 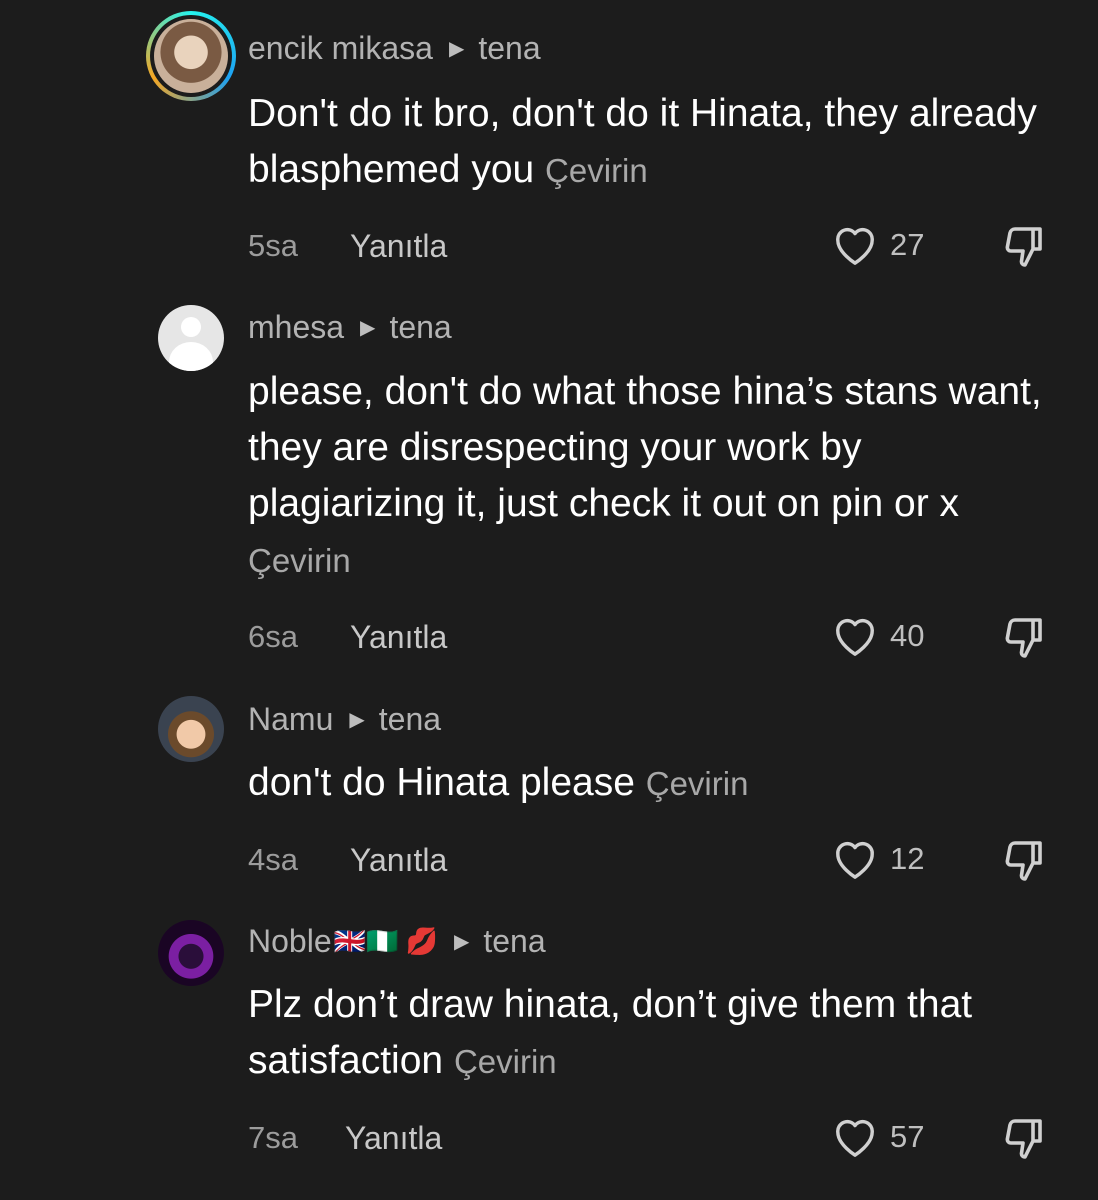 What do you see at coordinates (385, 941) in the screenshot?
I see `username-emoji: 🇬🇧🇳🇬 💋` at bounding box center [385, 941].